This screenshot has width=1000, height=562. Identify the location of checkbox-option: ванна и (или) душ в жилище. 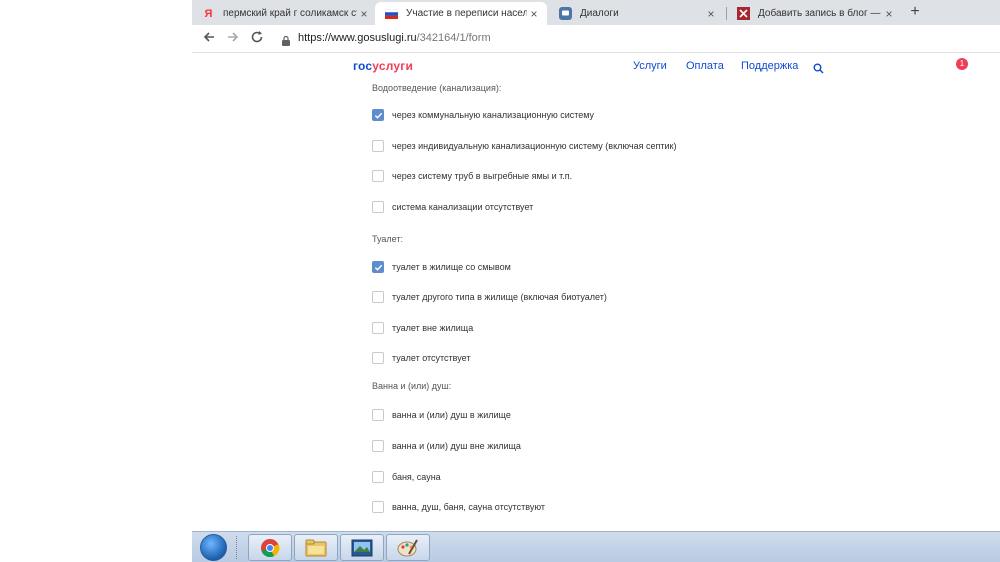
(441, 415).